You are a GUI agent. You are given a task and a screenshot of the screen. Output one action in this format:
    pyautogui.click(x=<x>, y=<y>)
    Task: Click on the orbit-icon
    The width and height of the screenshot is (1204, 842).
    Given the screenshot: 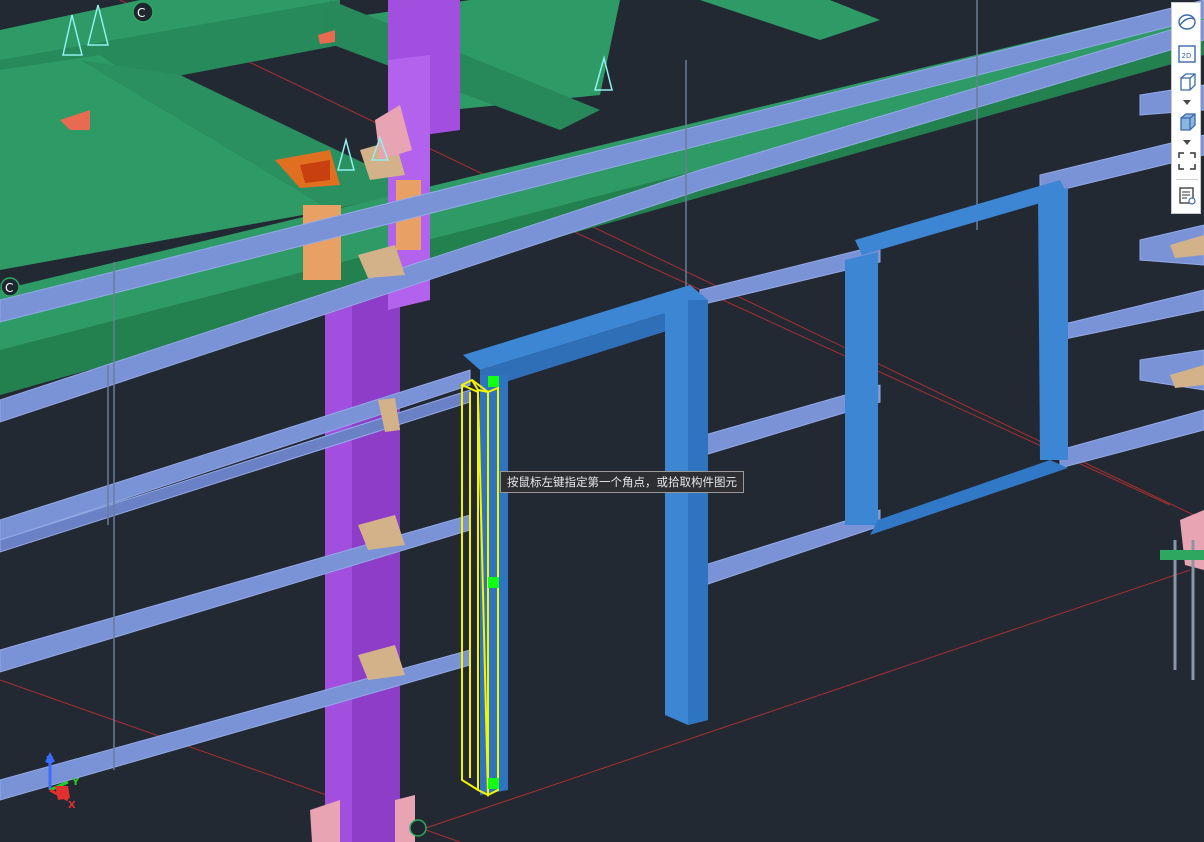 What is the action you would take?
    pyautogui.click(x=1187, y=22)
    